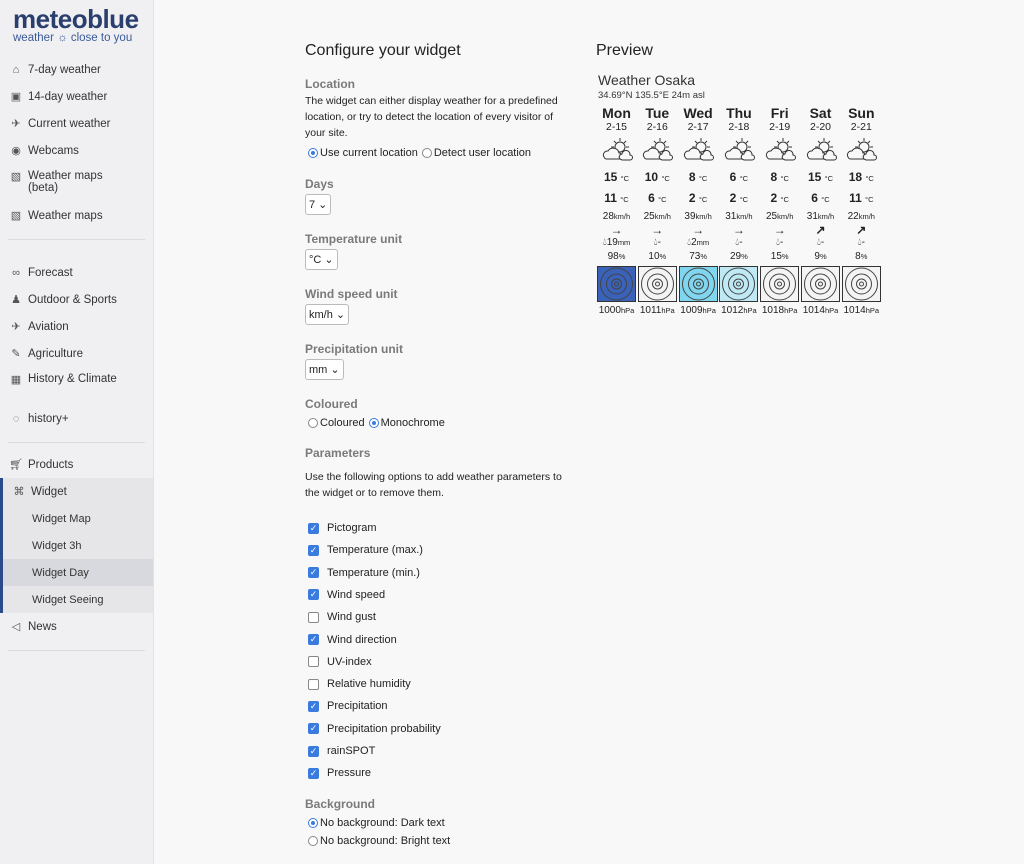 This screenshot has width=1024, height=864. Describe the element at coordinates (16, 379) in the screenshot. I see `chart-icon: ▦` at that location.